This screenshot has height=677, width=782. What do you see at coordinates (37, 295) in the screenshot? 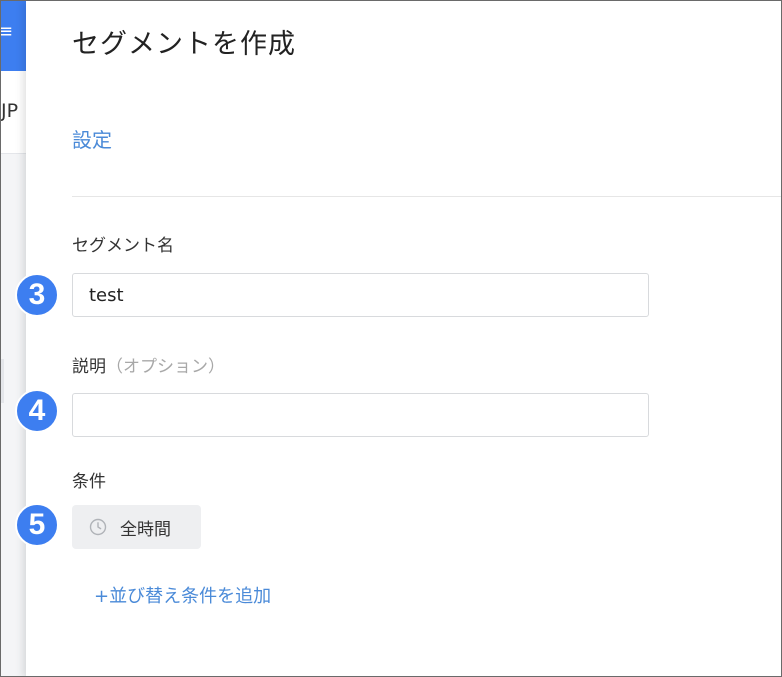
I see `step-marker-3: 3` at bounding box center [37, 295].